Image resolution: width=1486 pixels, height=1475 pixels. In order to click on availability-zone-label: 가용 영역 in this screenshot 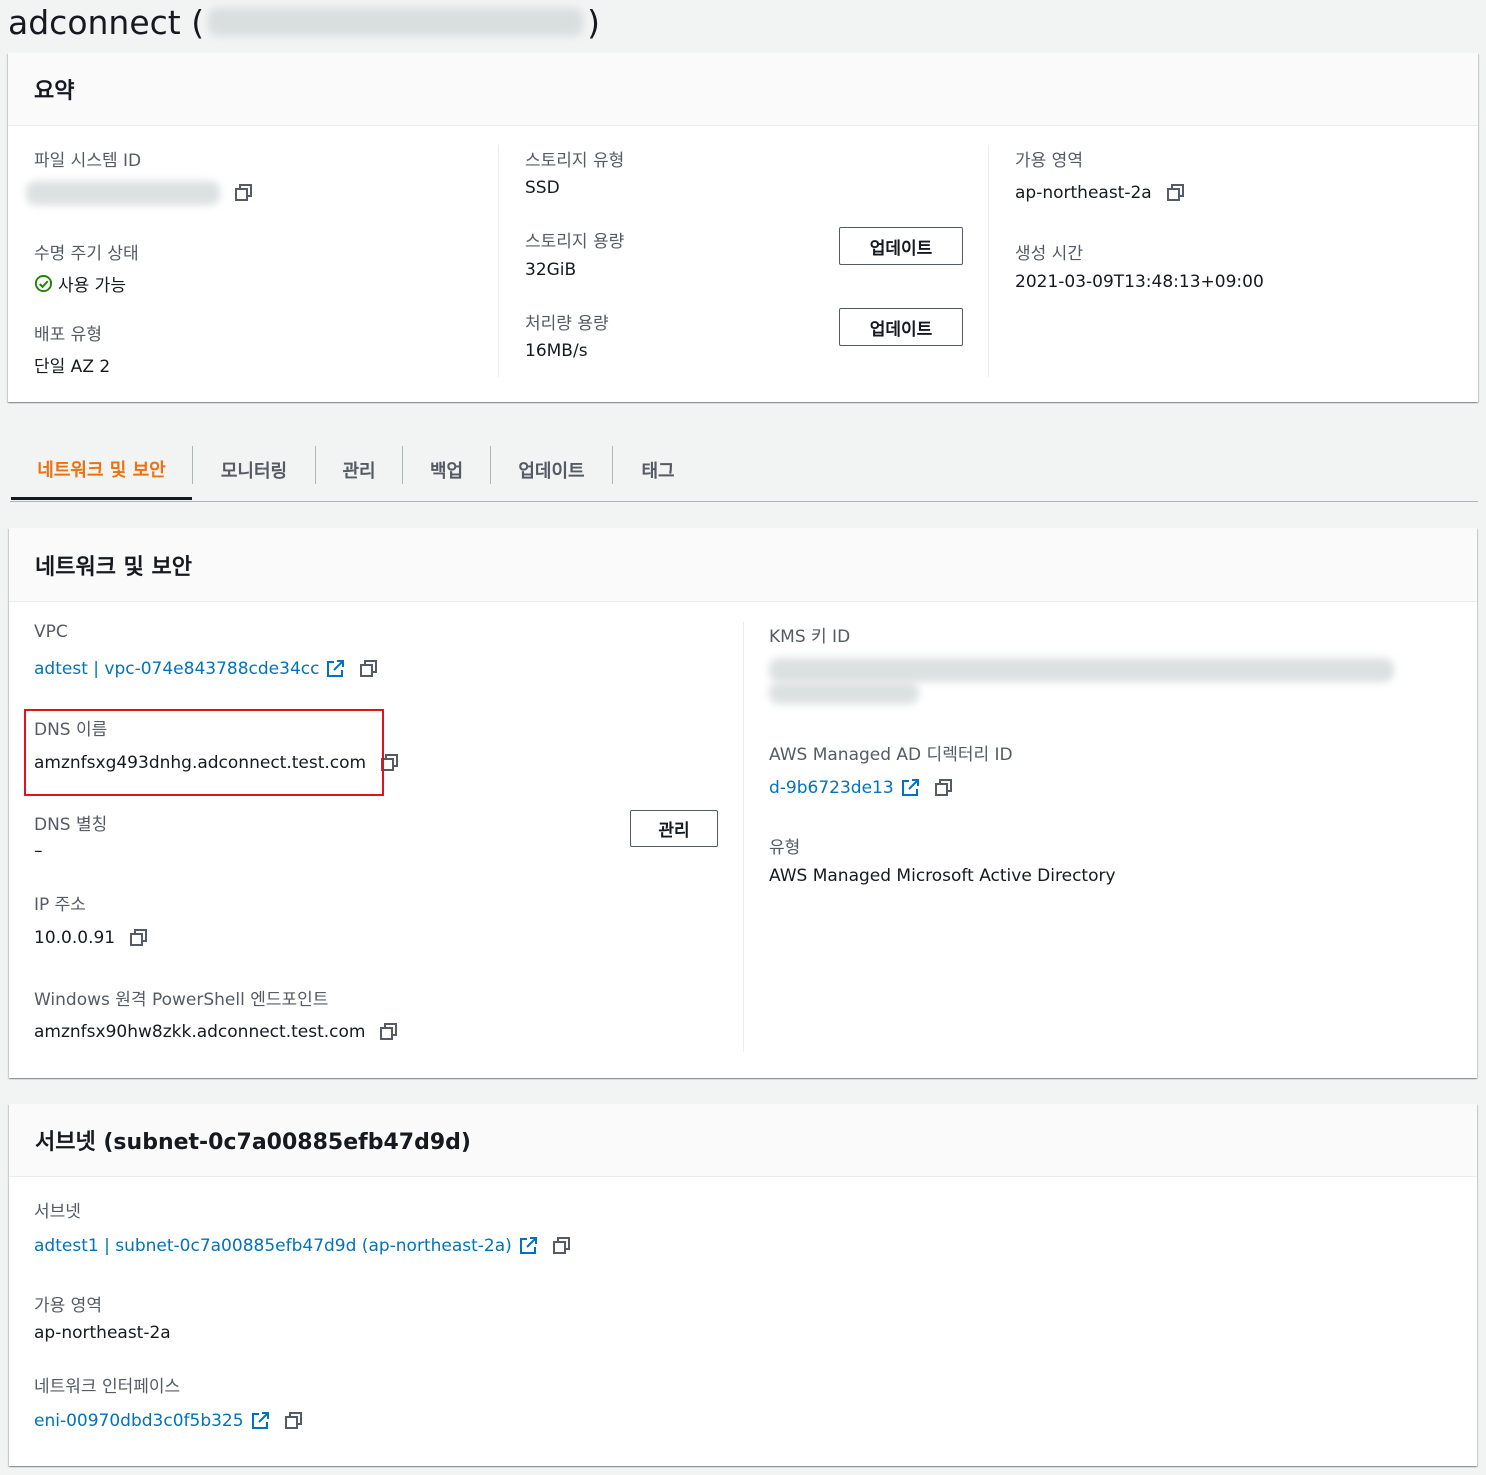, I will do `click(1049, 161)`.